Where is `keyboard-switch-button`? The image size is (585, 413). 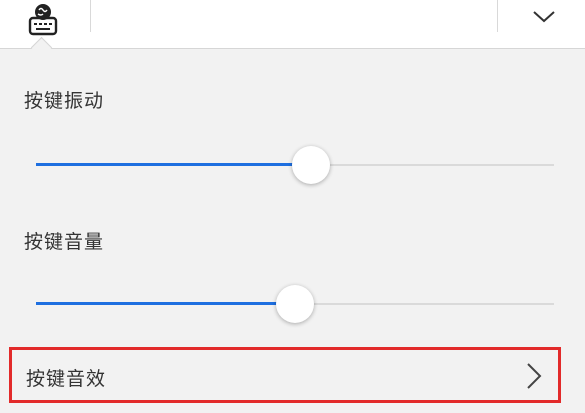
keyboard-switch-button is located at coordinates (43, 20).